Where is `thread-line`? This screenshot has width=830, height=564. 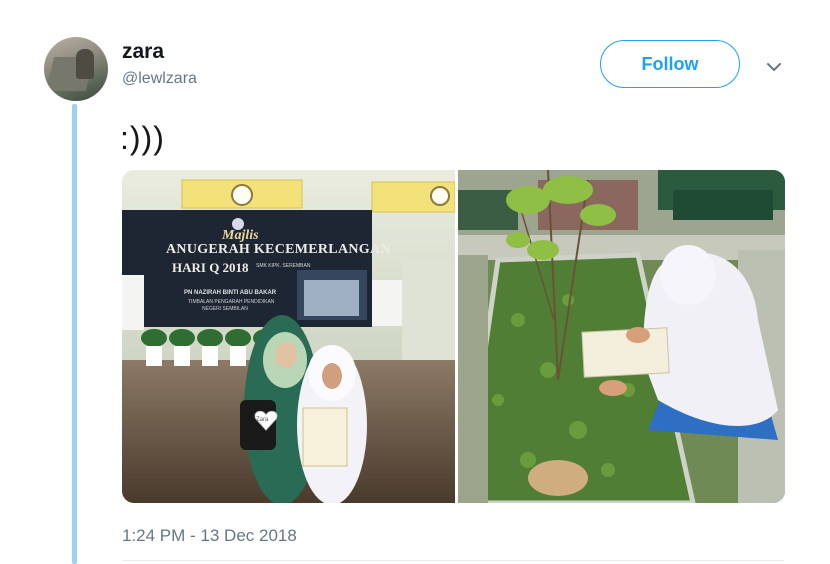
thread-line is located at coordinates (74, 334).